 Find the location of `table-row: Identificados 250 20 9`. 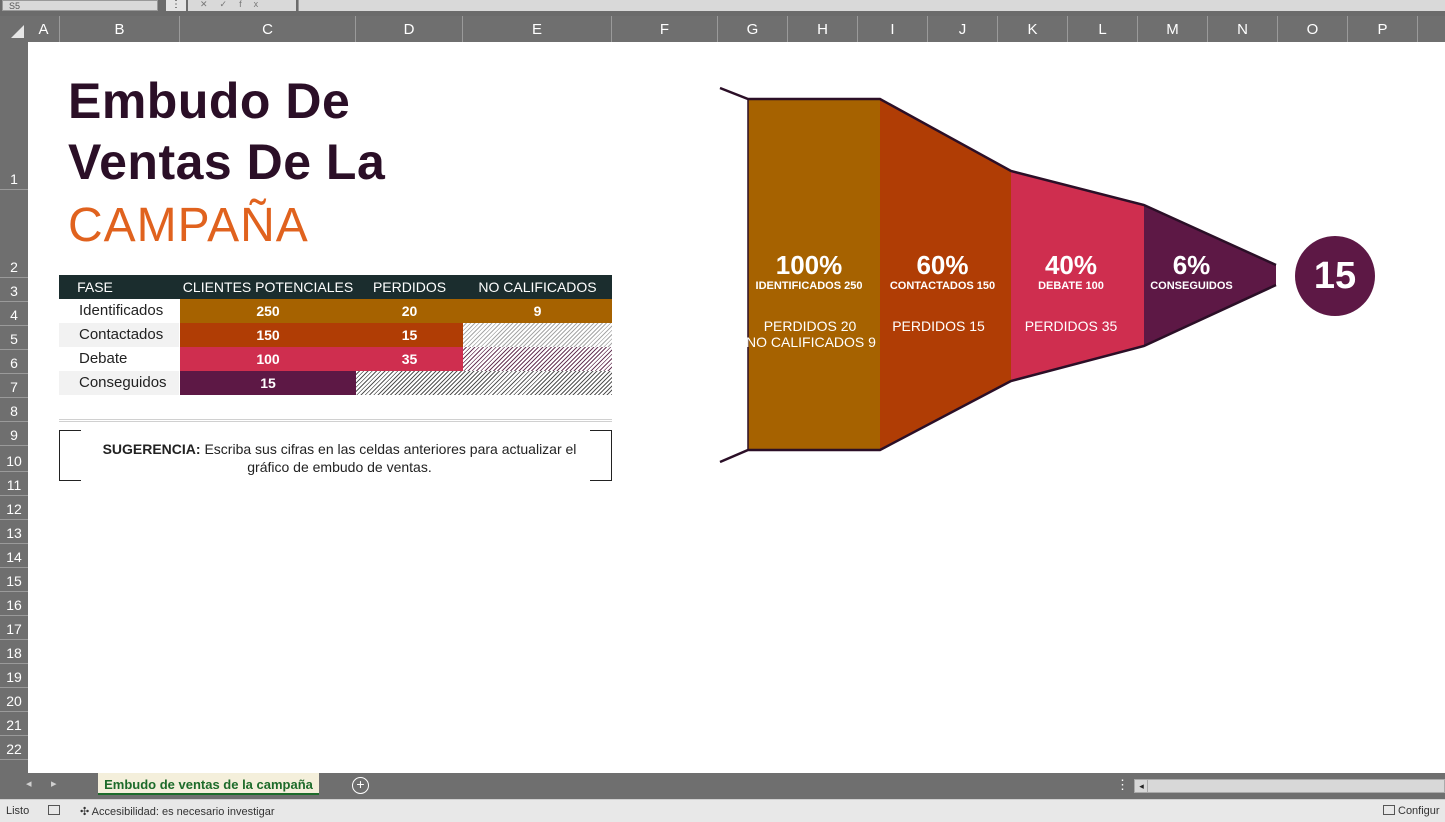

table-row: Identificados 250 20 9 is located at coordinates (335, 311).